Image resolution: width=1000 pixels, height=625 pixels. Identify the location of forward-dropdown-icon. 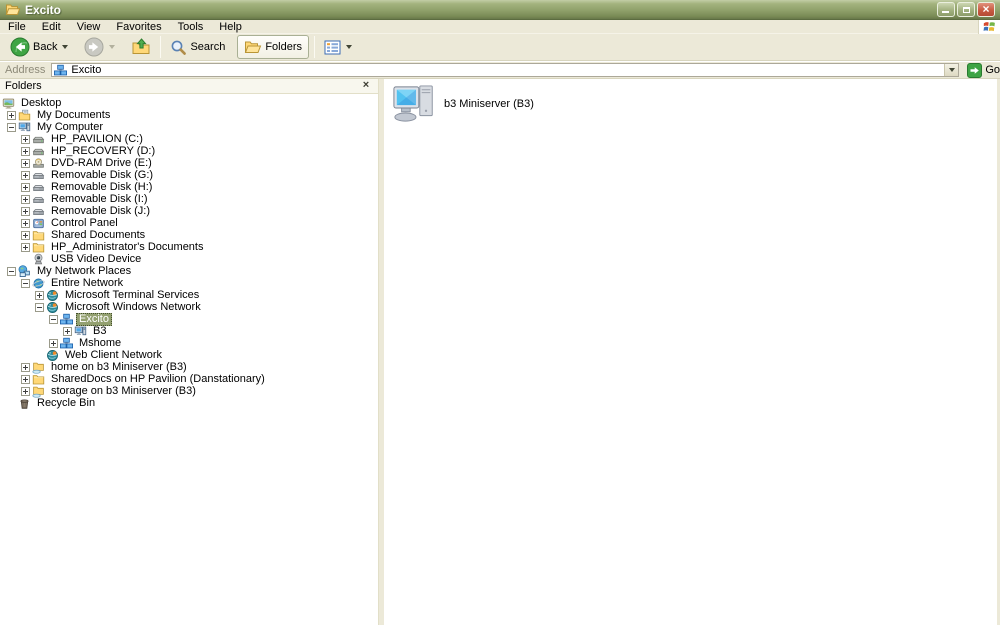
(112, 47).